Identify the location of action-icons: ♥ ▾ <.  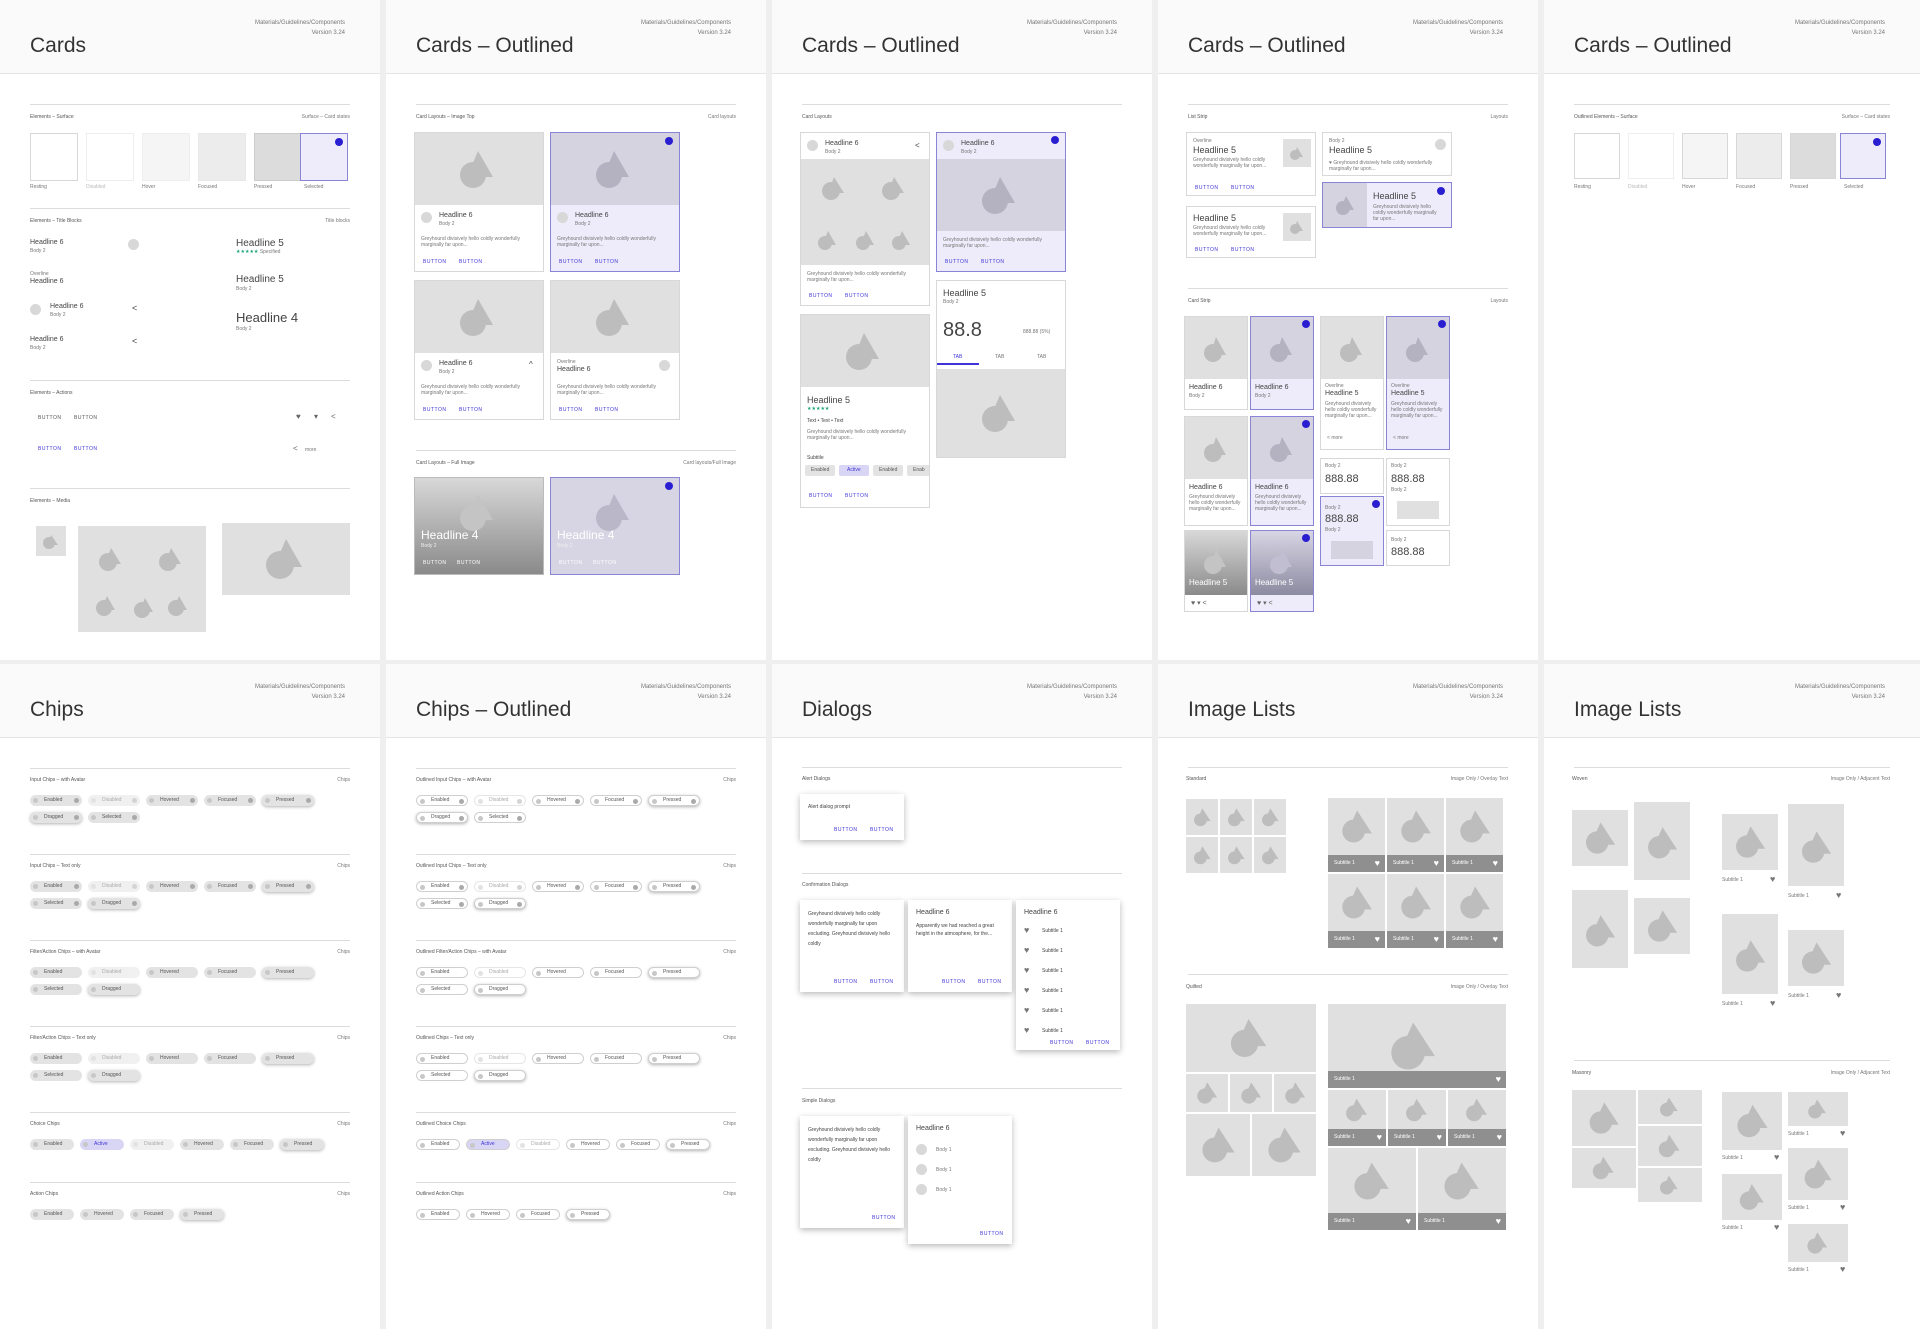
(1265, 603).